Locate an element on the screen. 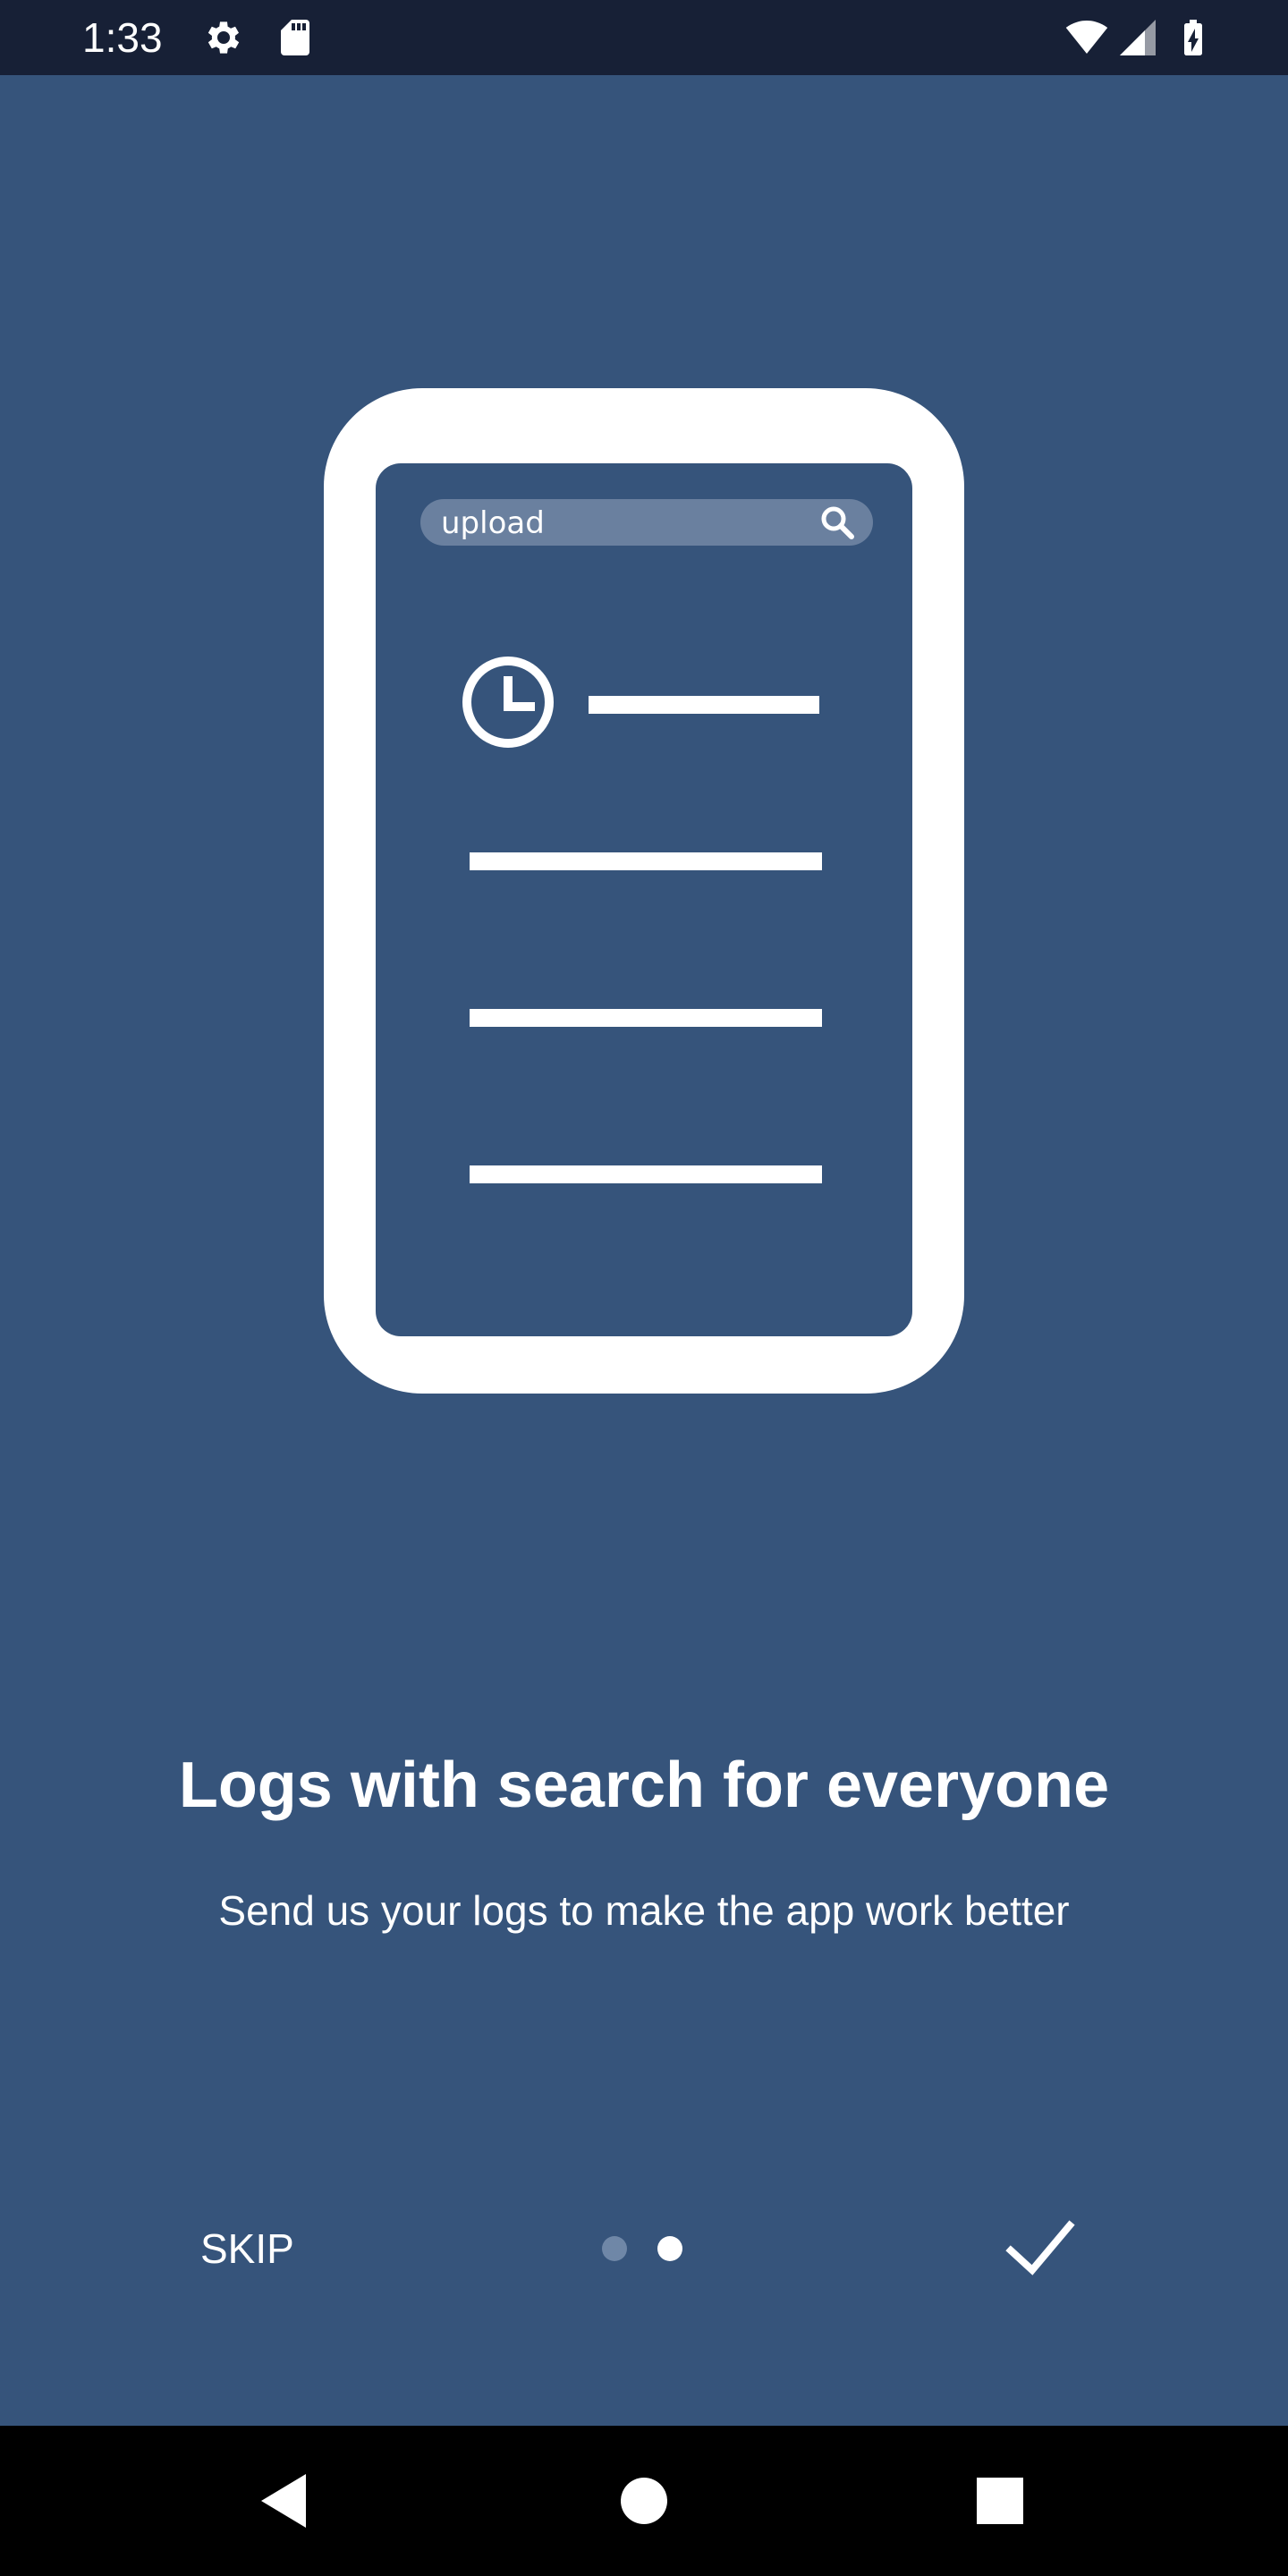 The height and width of the screenshot is (2576, 1288). phone-screen is located at coordinates (644, 899).